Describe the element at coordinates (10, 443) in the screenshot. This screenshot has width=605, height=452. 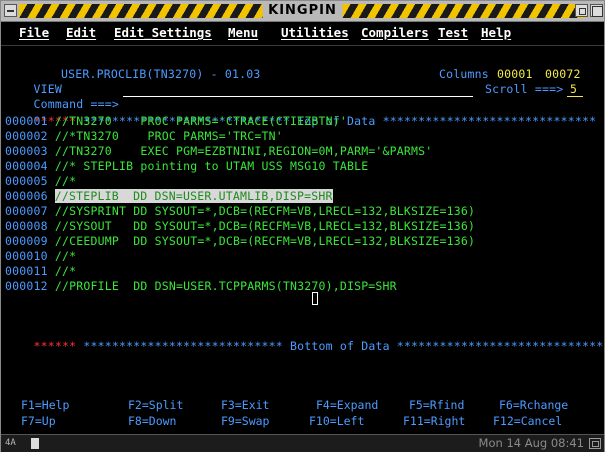
I see `oia-indicator-icon: 4A` at that location.